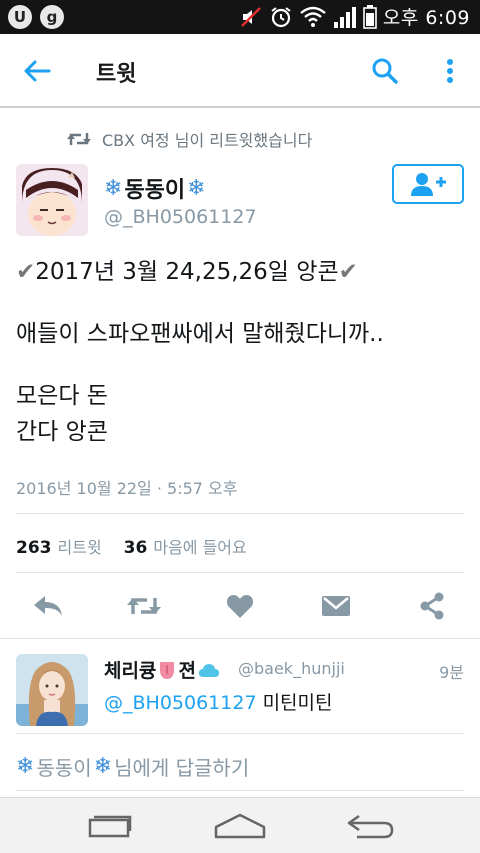  I want to click on author-avatar-image, so click(52, 200).